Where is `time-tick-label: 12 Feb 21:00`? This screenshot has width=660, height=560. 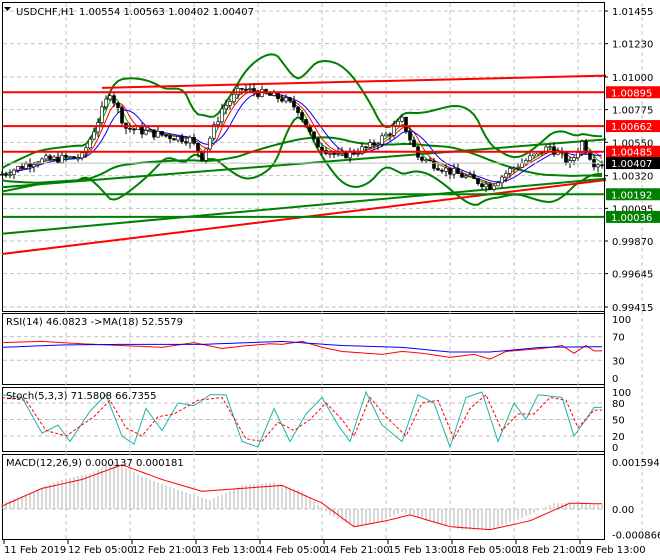
time-tick-label: 12 Feb 21:00 is located at coordinates (165, 550).